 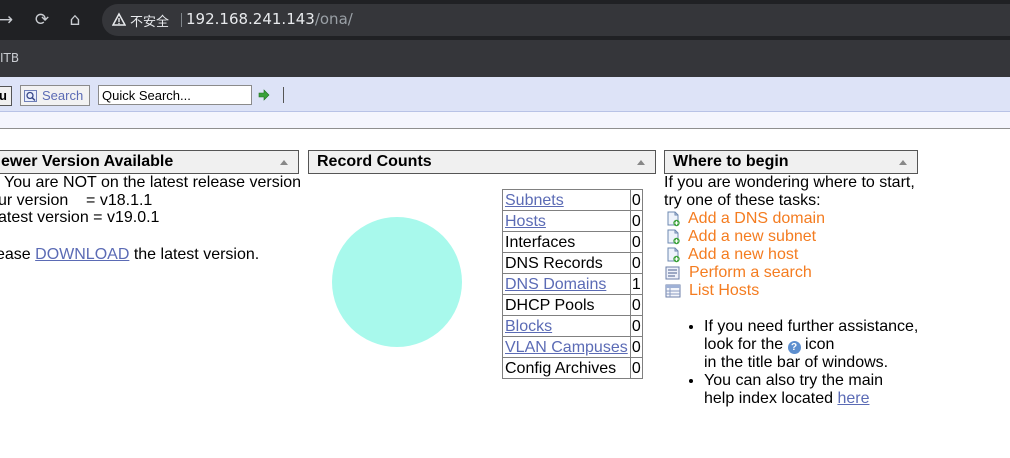 What do you see at coordinates (750, 273) in the screenshot?
I see `task-link: Perform a search` at bounding box center [750, 273].